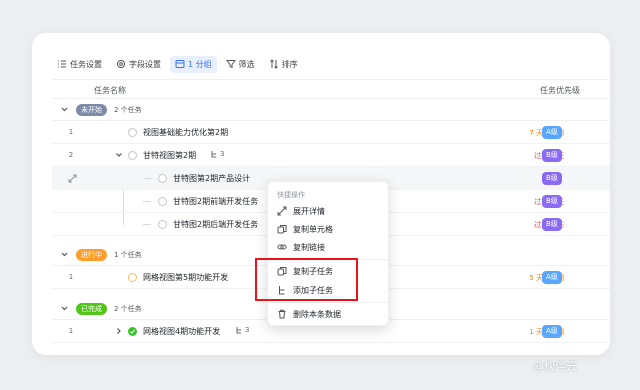 This screenshot has height=390, width=640. I want to click on group-button: 1 分组, so click(193, 64).